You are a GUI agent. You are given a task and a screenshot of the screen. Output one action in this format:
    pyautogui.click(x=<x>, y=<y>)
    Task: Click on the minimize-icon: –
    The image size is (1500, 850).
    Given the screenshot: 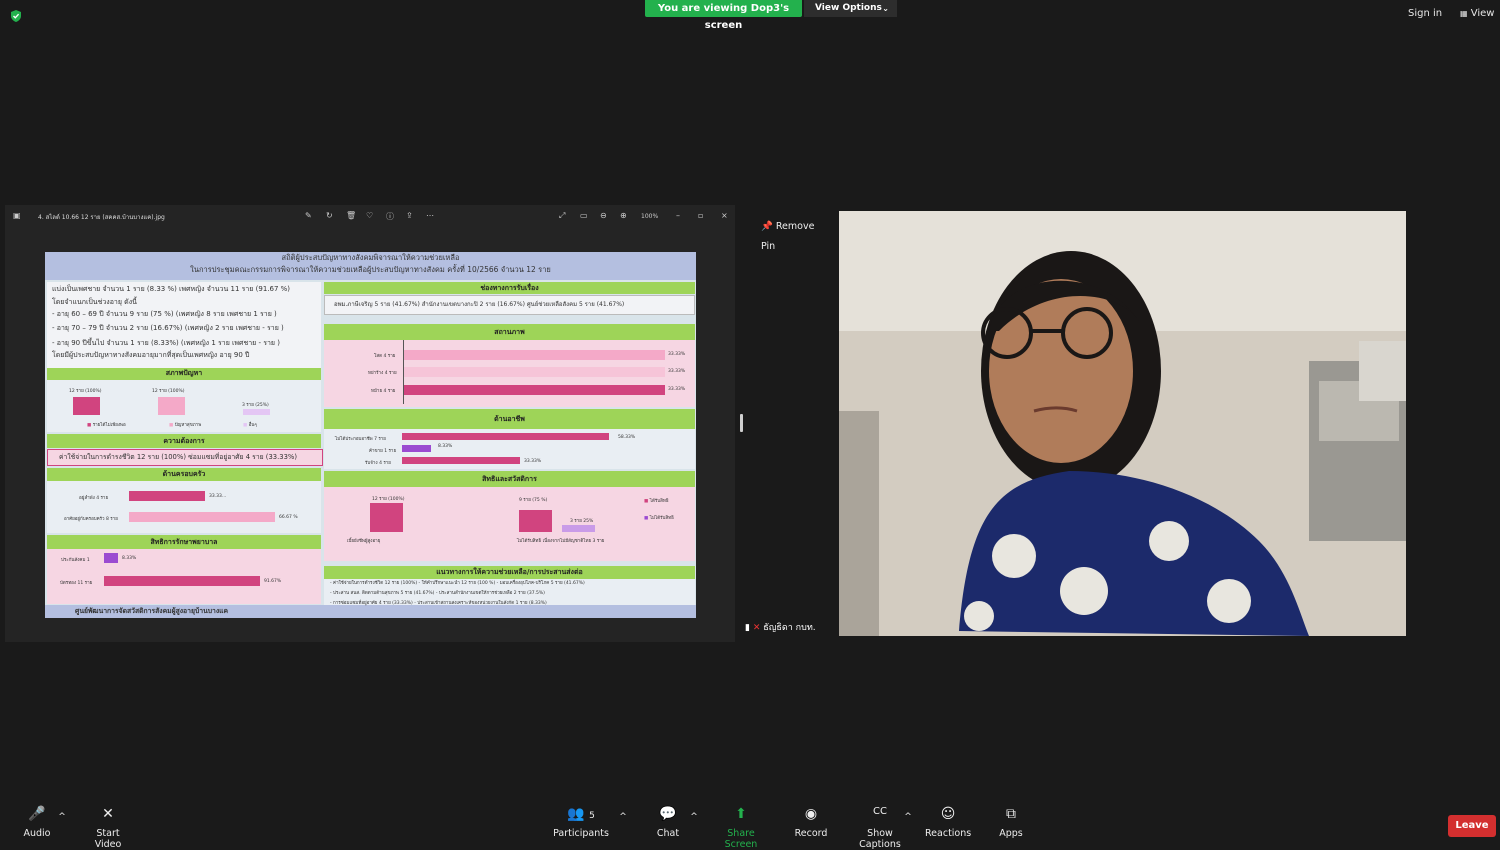 What is the action you would take?
    pyautogui.click(x=678, y=215)
    